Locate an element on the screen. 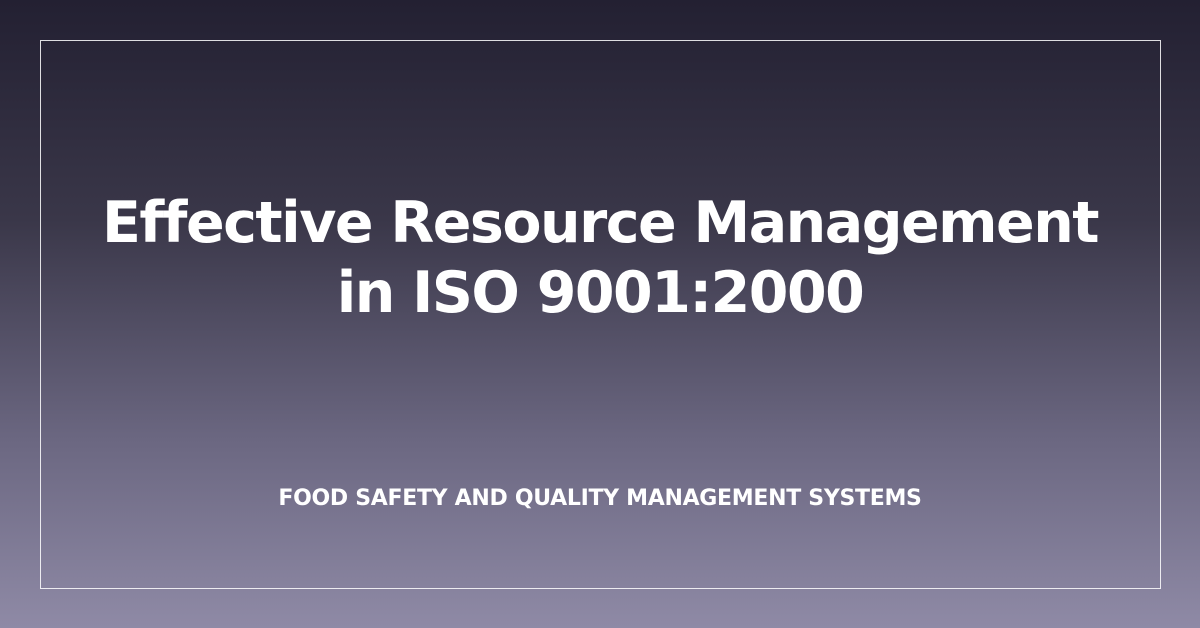 This screenshot has height=628, width=1200. title-line-1: Effective Resource Management is located at coordinates (600, 223).